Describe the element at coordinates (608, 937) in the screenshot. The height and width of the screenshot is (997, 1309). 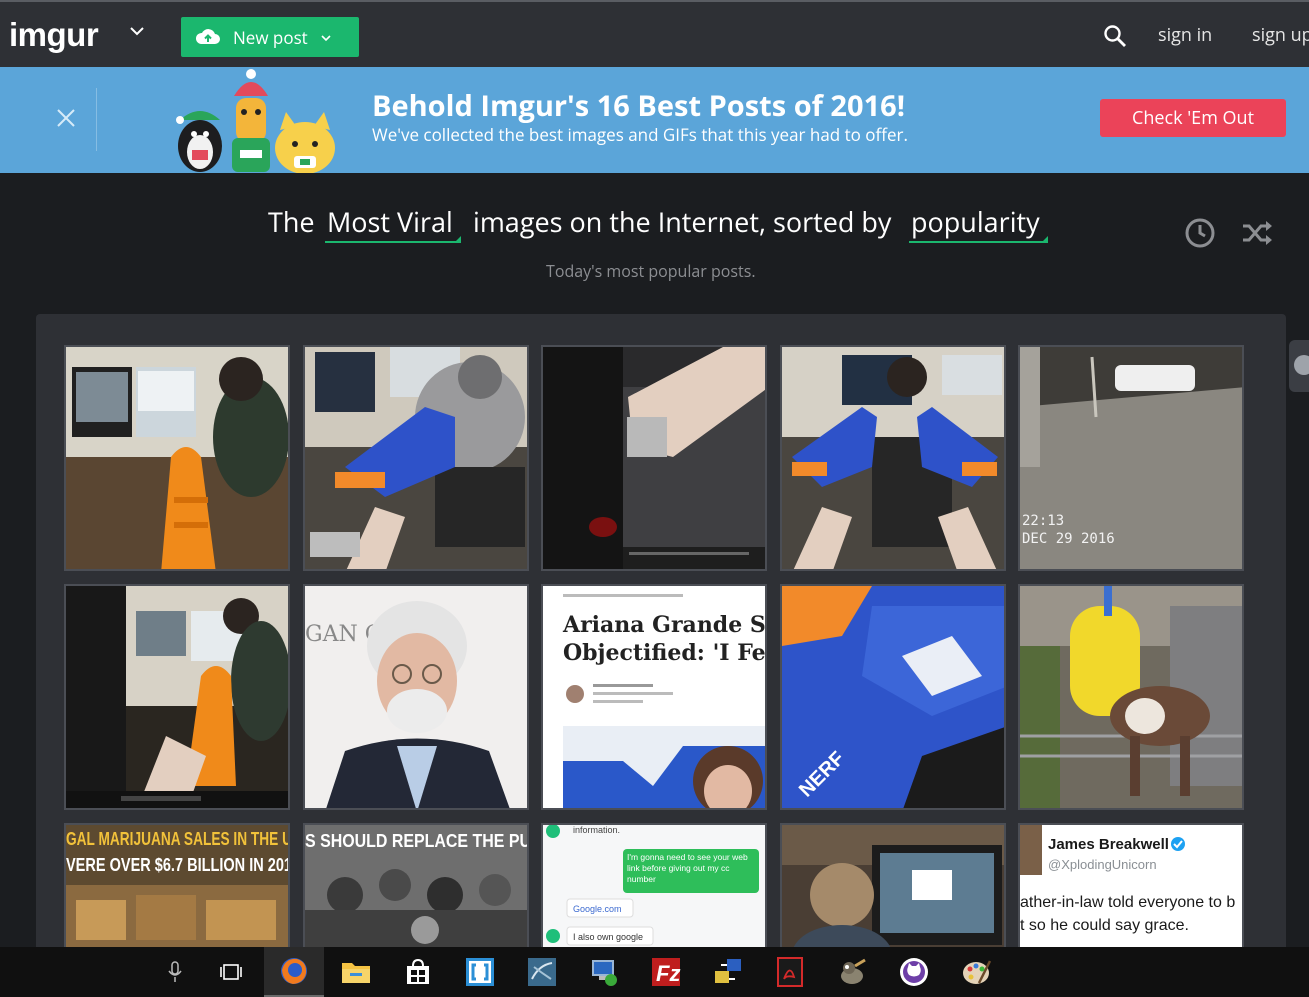
I see `chat-reply: I also own google` at that location.